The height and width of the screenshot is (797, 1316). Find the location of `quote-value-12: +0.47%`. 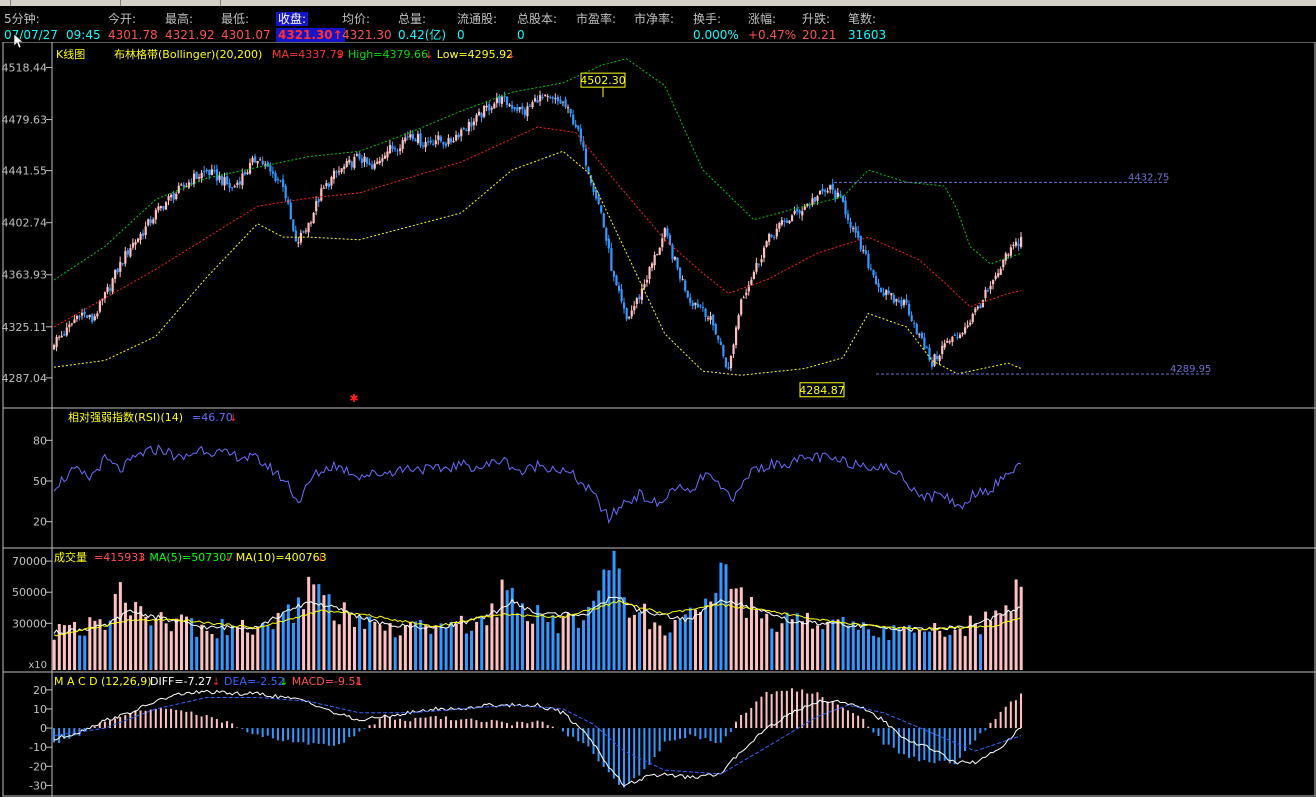

quote-value-12: +0.47% is located at coordinates (772, 35).